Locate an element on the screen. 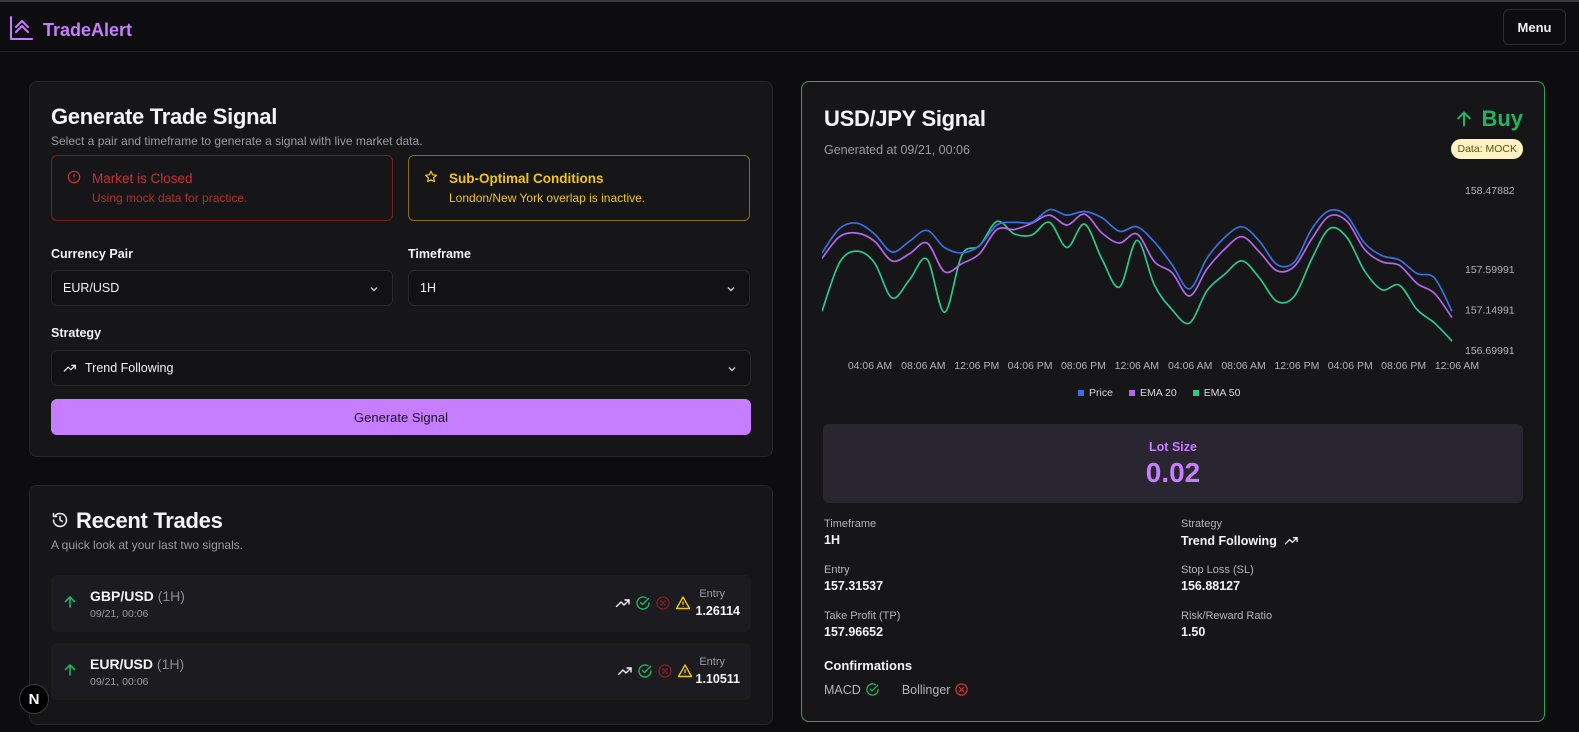 The width and height of the screenshot is (1579, 732). app-name: TradeAlert is located at coordinates (88, 30).